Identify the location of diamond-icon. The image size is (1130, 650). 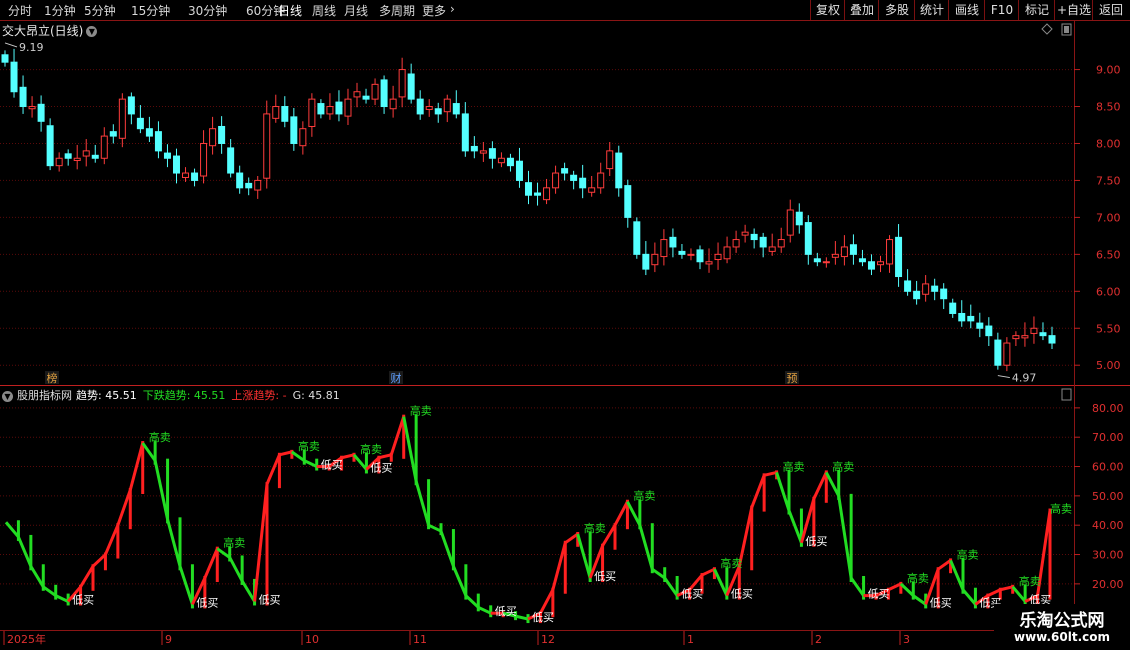
(1047, 29).